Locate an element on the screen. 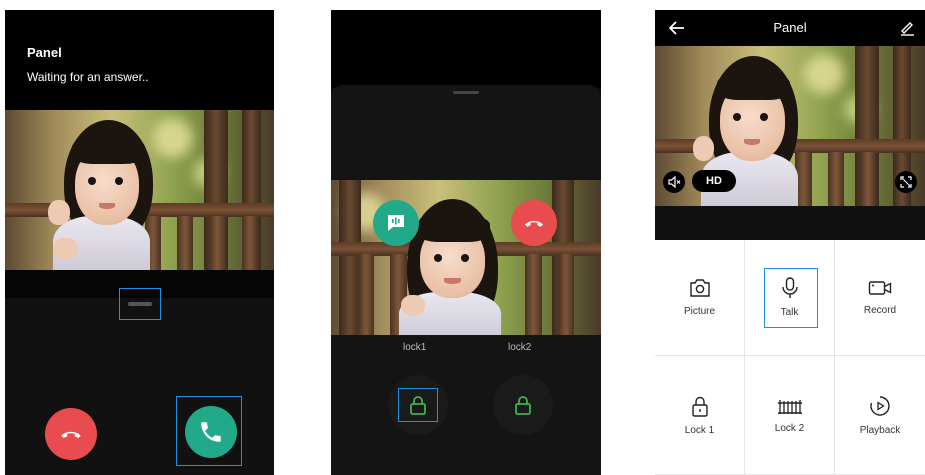  pencil-icon is located at coordinates (907, 29).